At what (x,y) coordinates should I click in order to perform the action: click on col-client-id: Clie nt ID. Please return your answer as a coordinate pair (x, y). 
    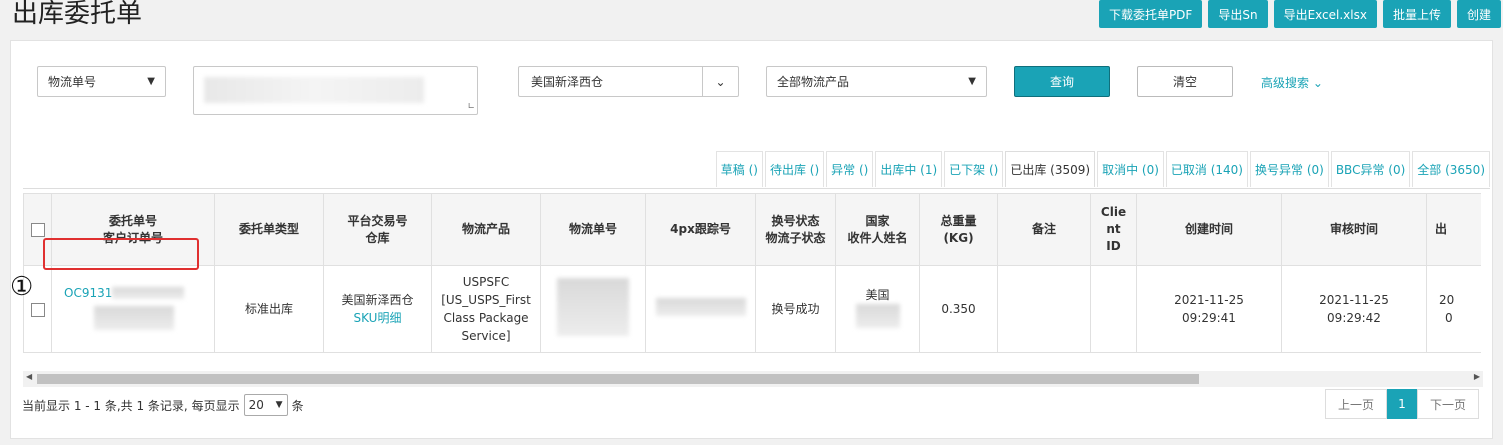
    Looking at the image, I should click on (1113, 229).